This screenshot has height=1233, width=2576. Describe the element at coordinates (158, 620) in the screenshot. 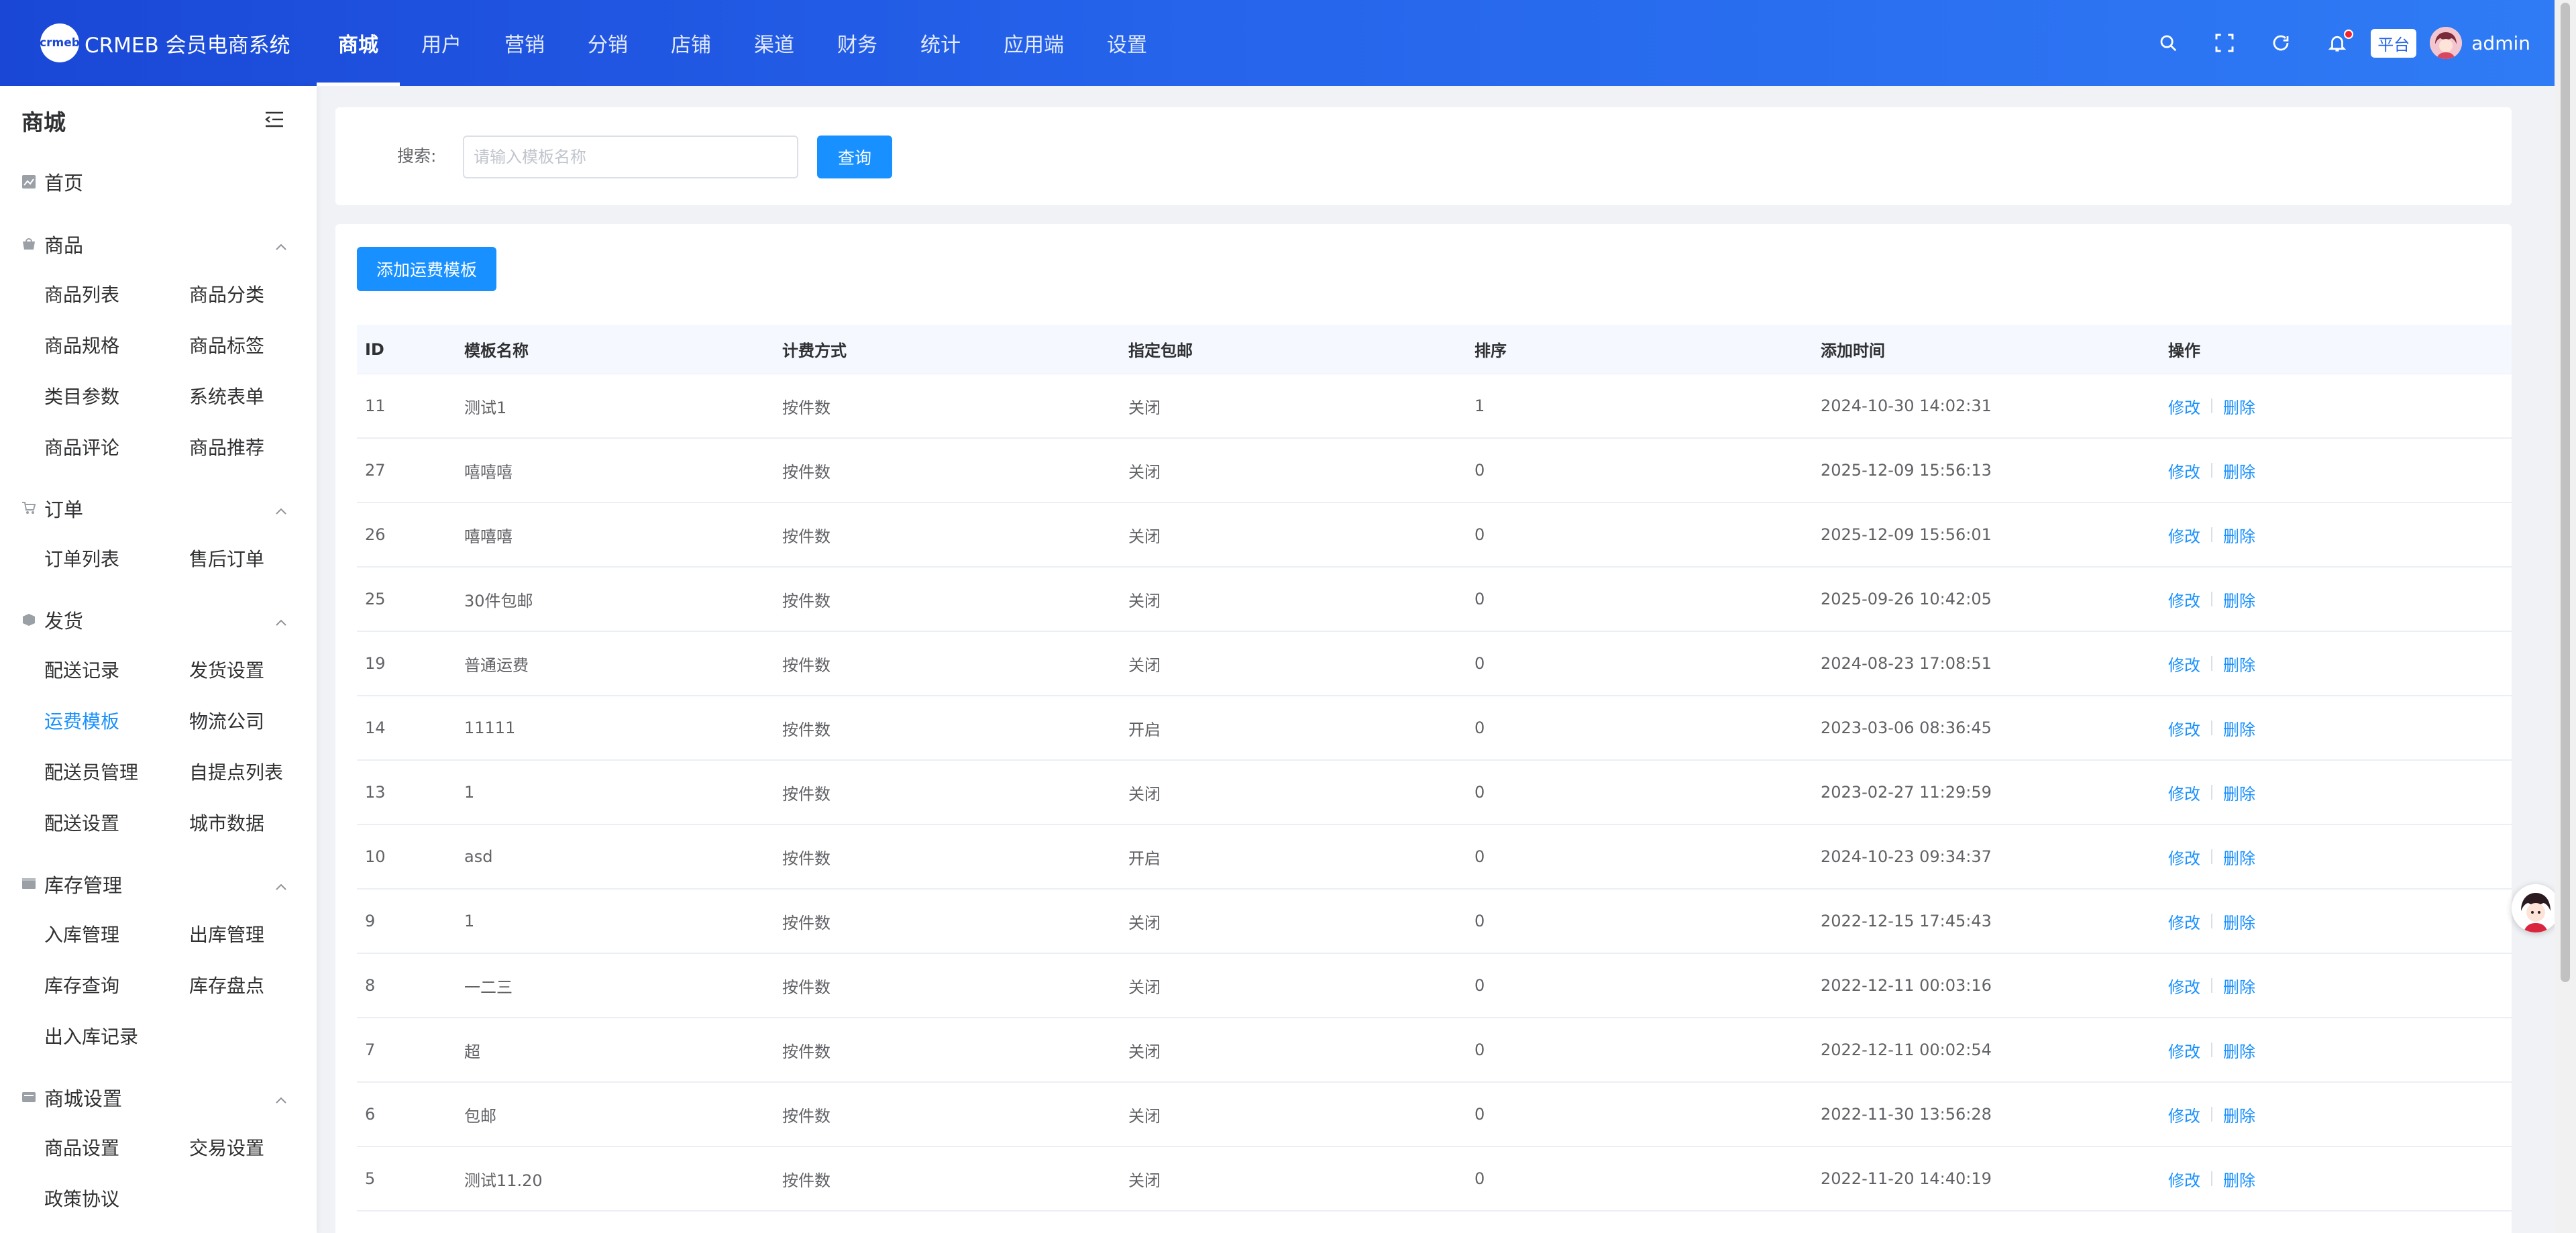

I see `sidebar-group-2: 发货` at that location.